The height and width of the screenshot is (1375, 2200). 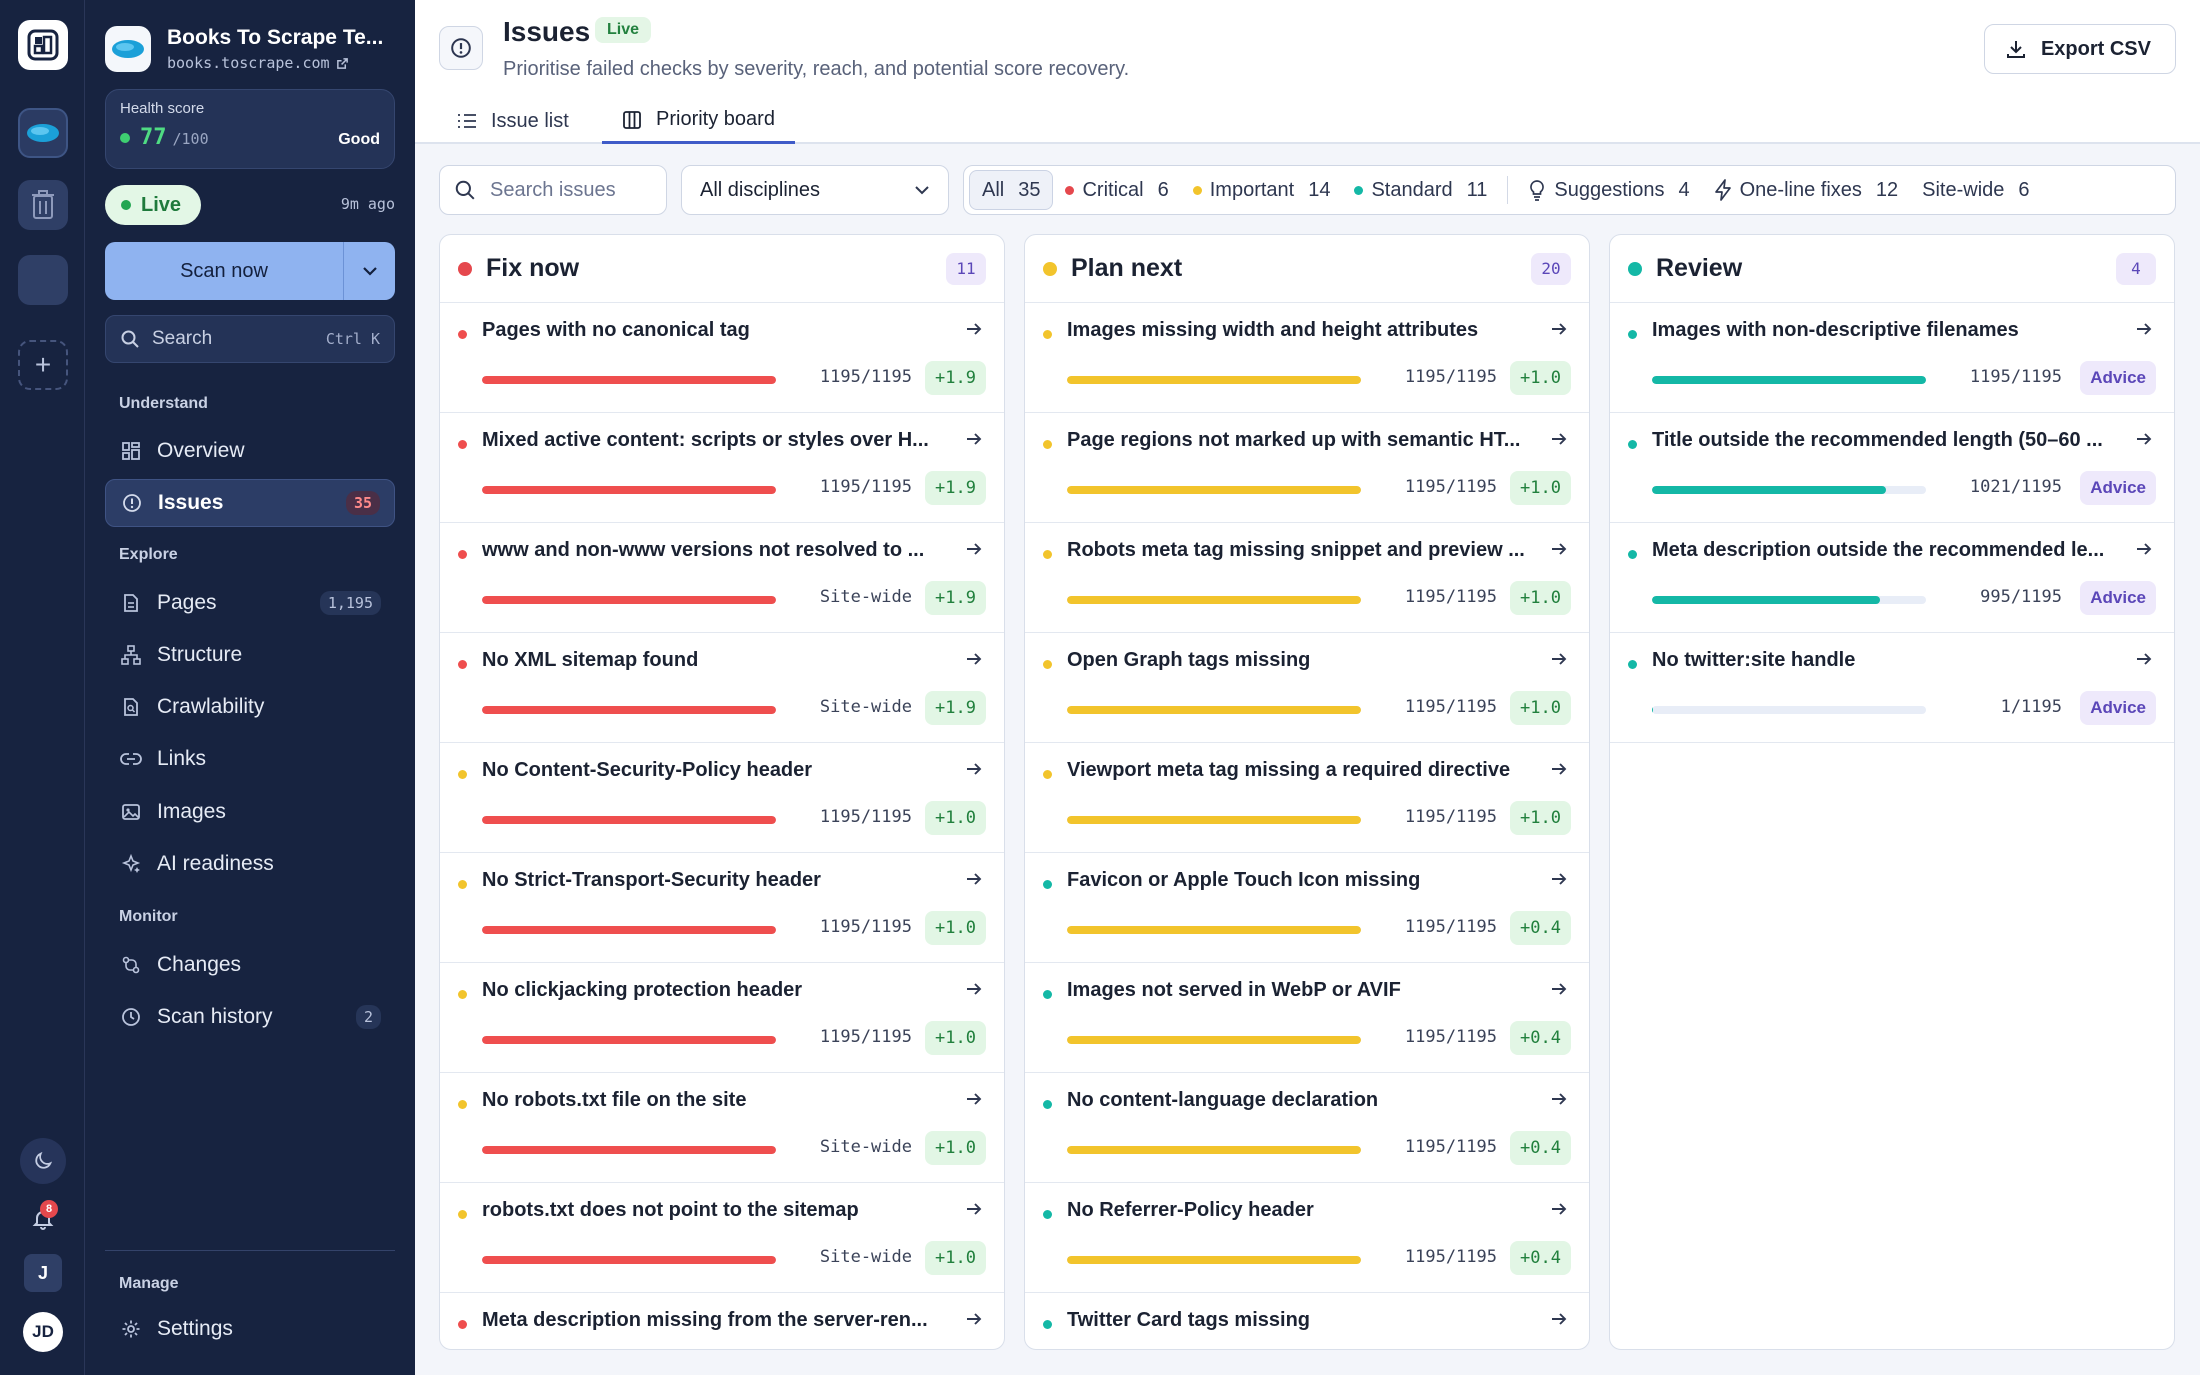 I want to click on sidebar-item-links: Links, so click(x=250, y=759).